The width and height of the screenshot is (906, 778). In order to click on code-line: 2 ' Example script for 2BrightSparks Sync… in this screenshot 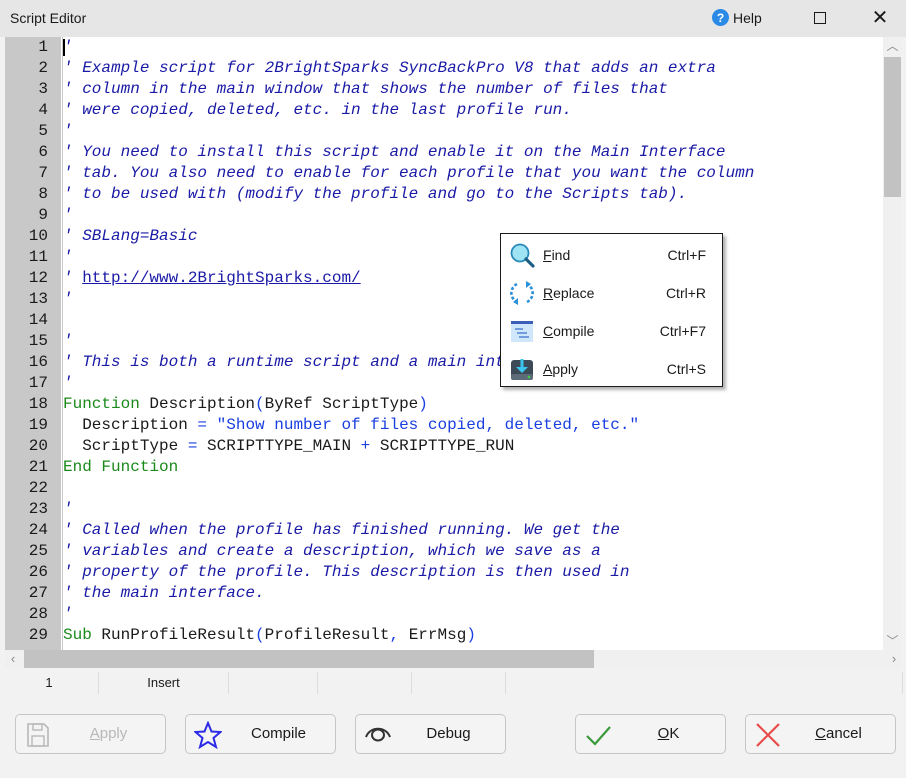, I will do `click(444, 68)`.